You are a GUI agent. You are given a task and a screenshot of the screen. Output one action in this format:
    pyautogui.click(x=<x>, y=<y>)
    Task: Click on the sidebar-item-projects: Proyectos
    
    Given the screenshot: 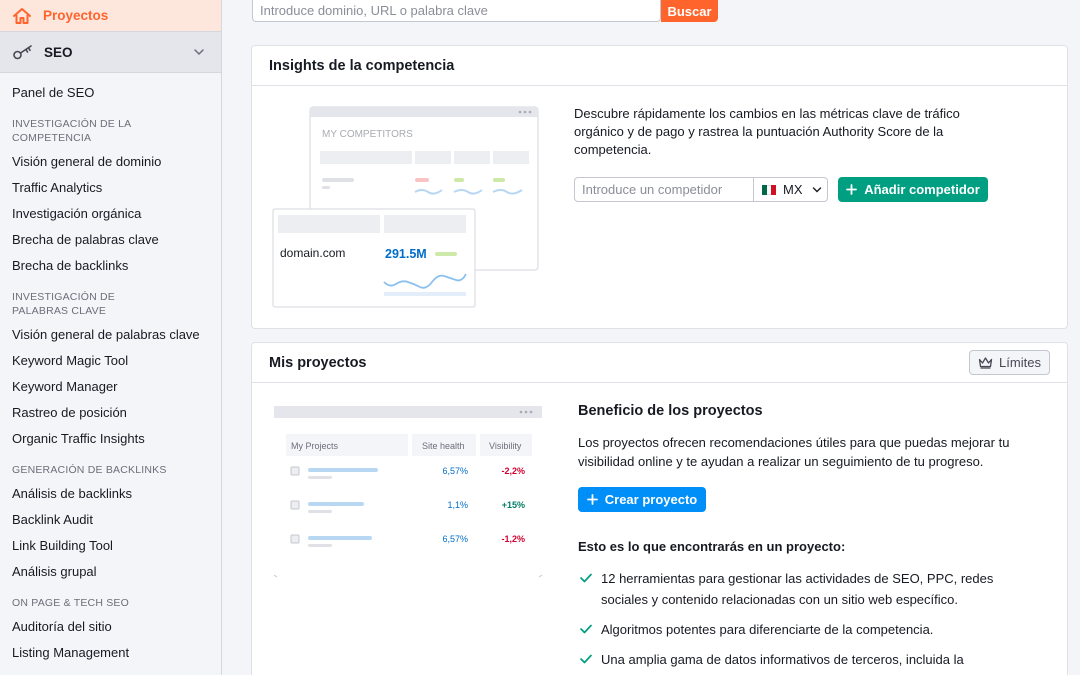 What is the action you would take?
    pyautogui.click(x=110, y=15)
    